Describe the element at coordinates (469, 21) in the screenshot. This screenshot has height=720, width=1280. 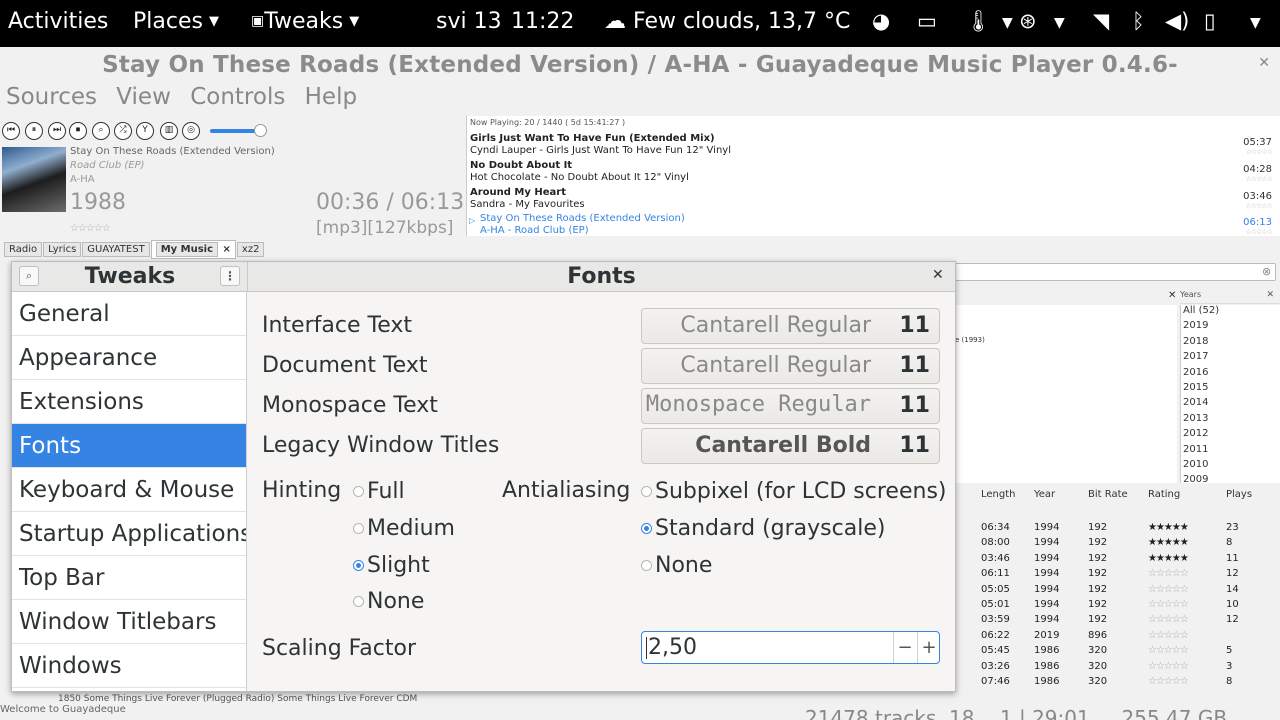
I see `date-label: svi 13` at that location.